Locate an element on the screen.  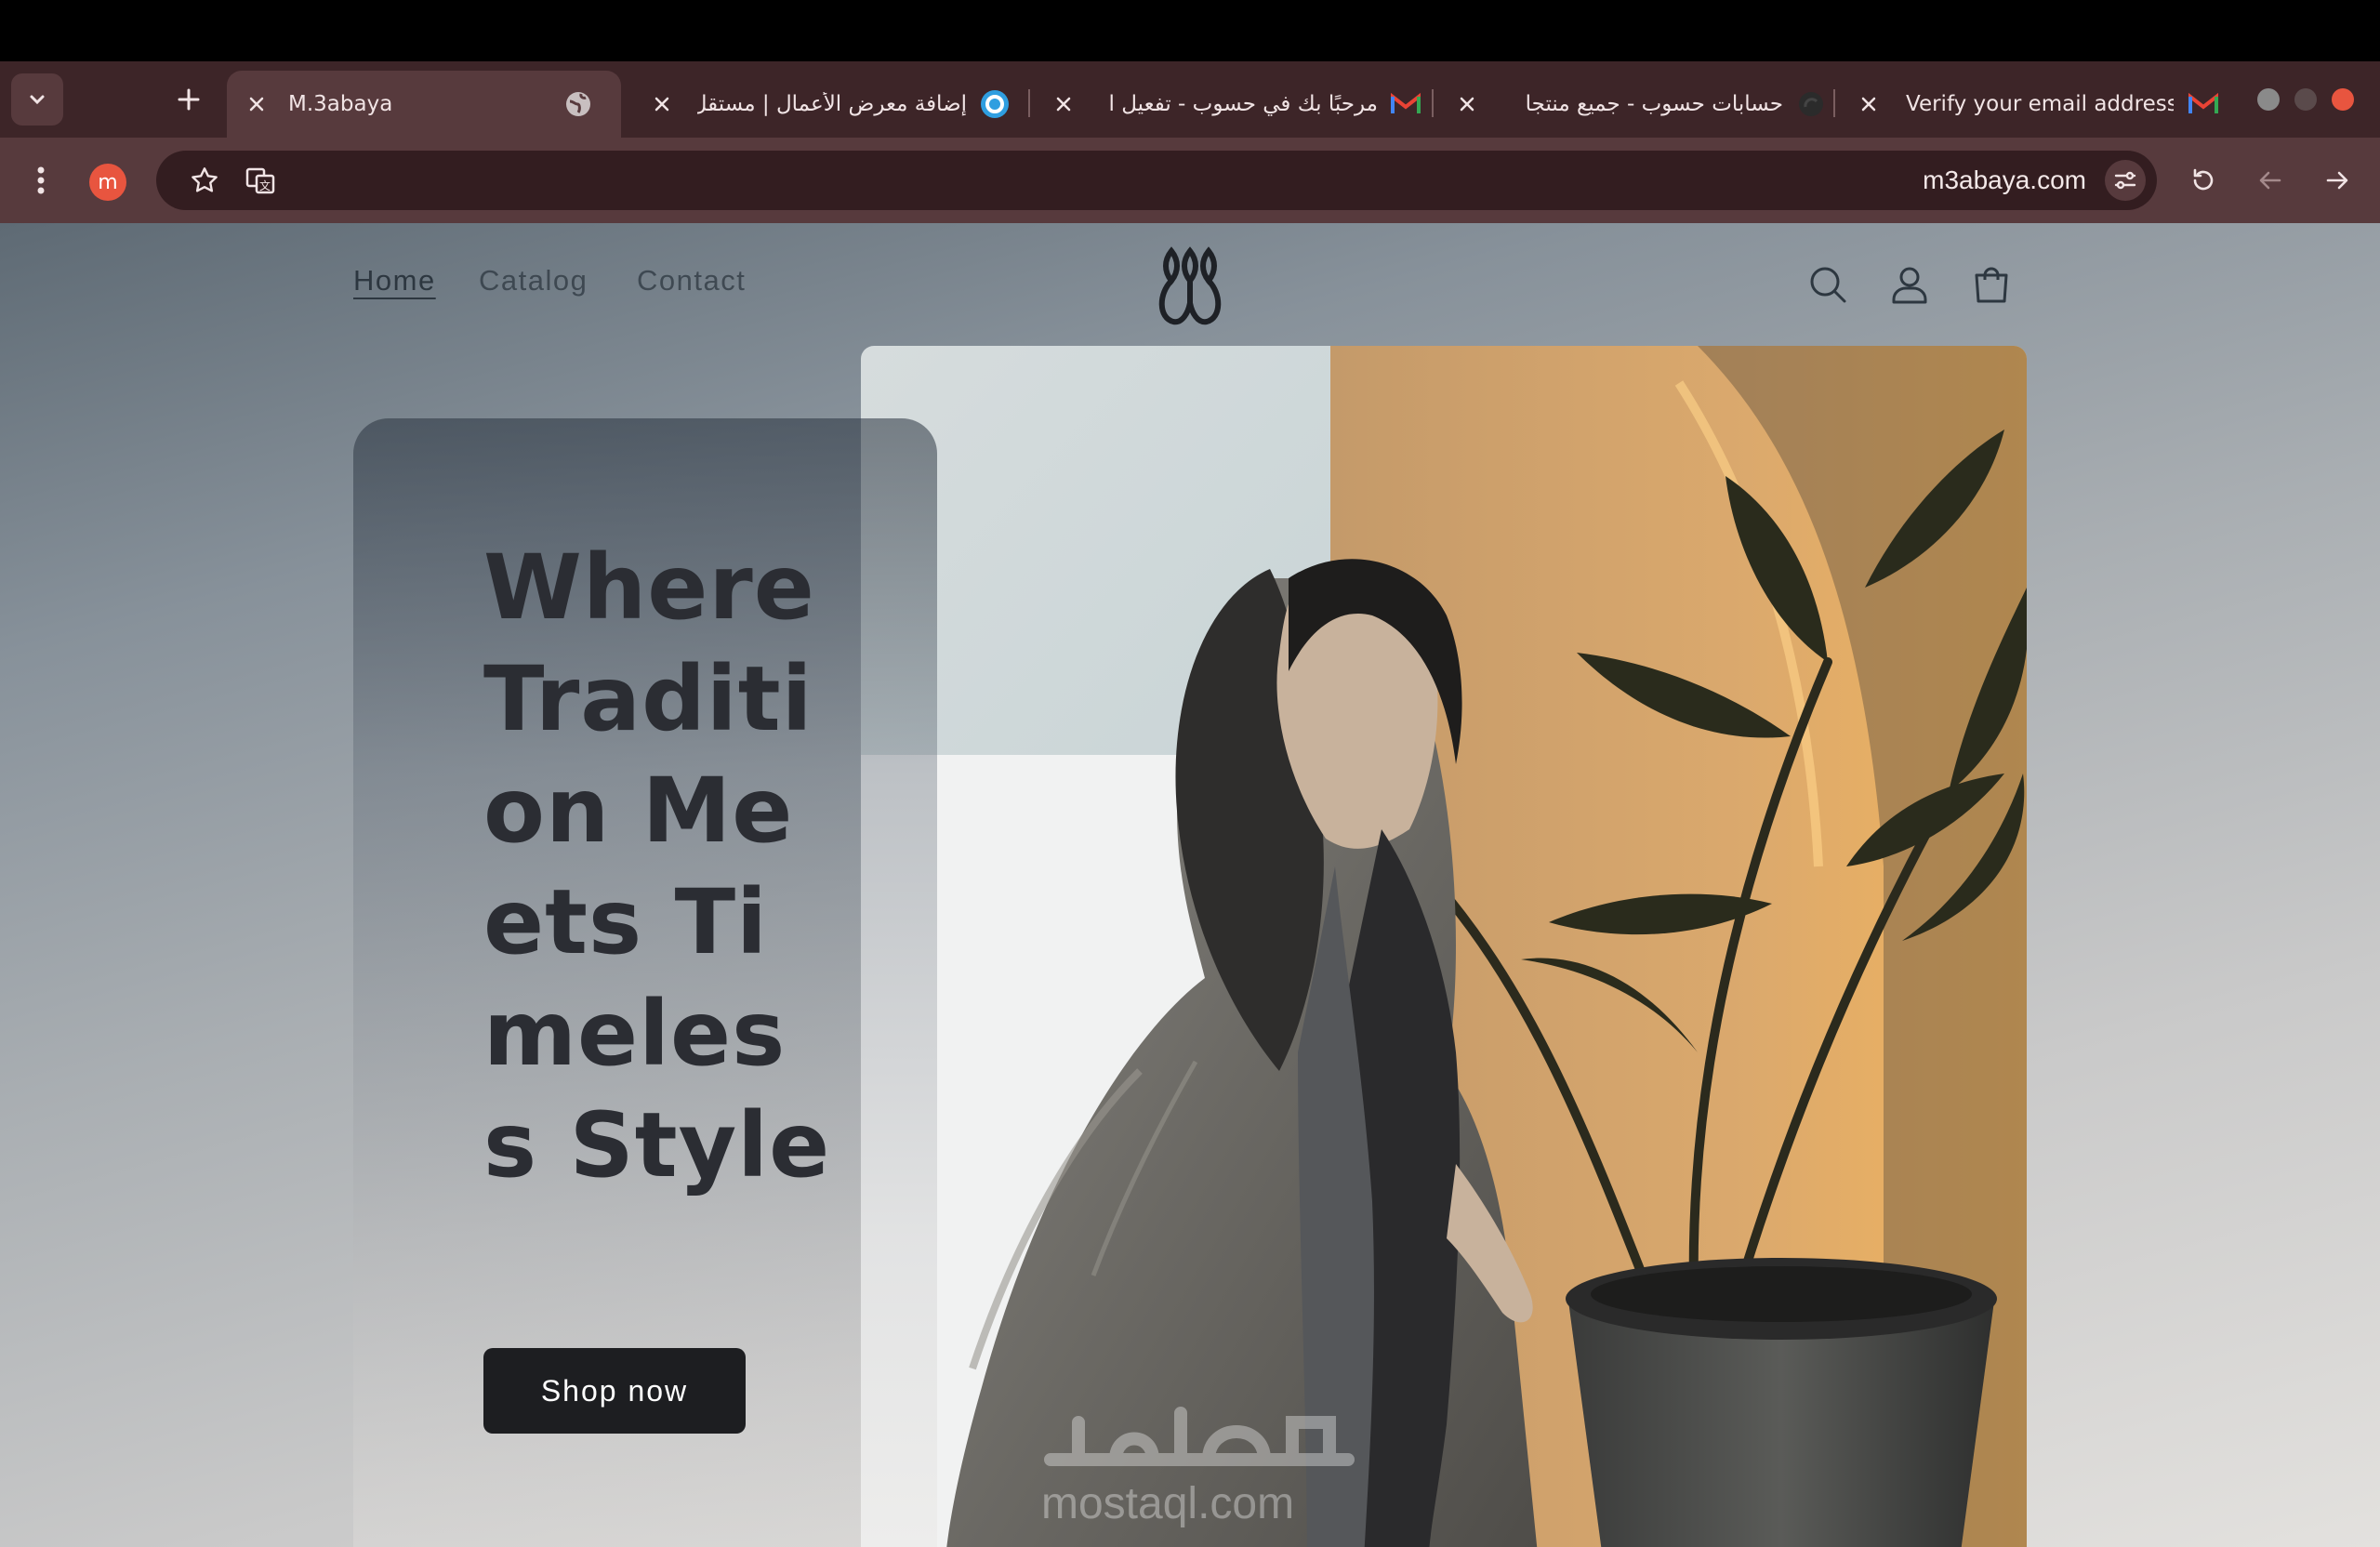
plus-icon is located at coordinates (189, 99).